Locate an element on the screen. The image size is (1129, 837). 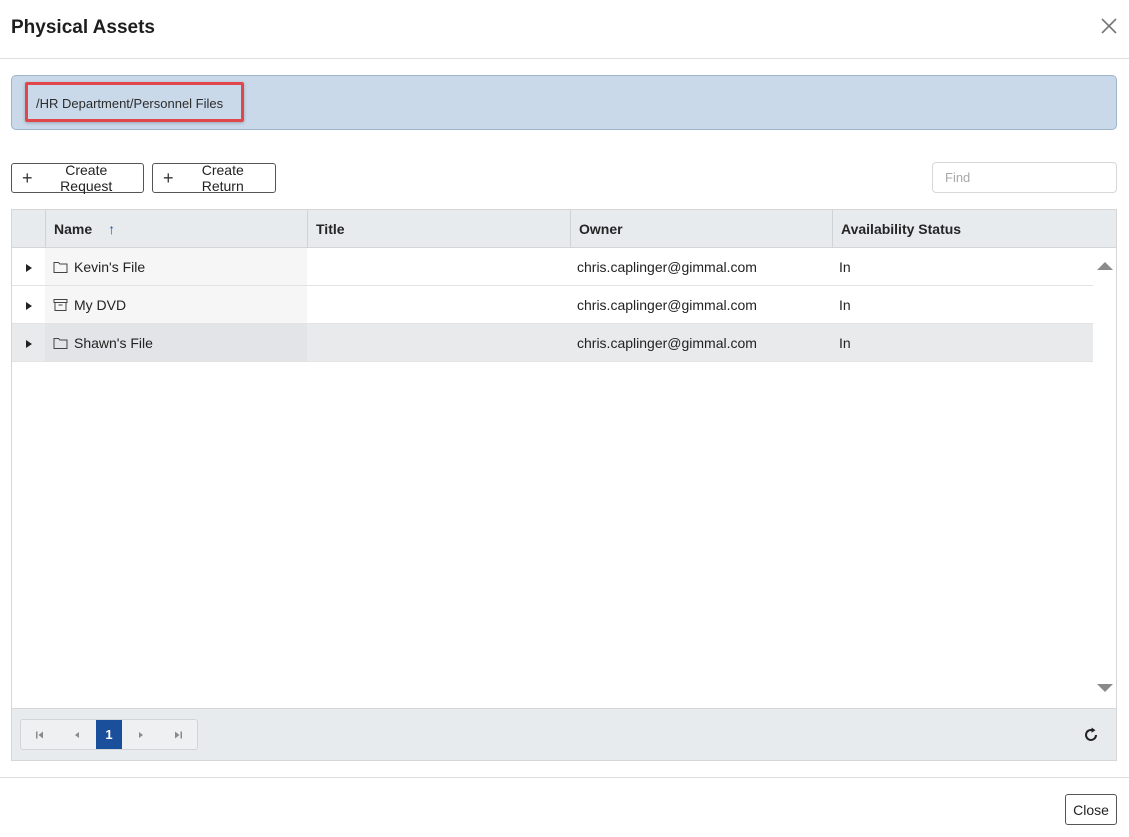
create-request-button: + Create Request is located at coordinates (77, 178).